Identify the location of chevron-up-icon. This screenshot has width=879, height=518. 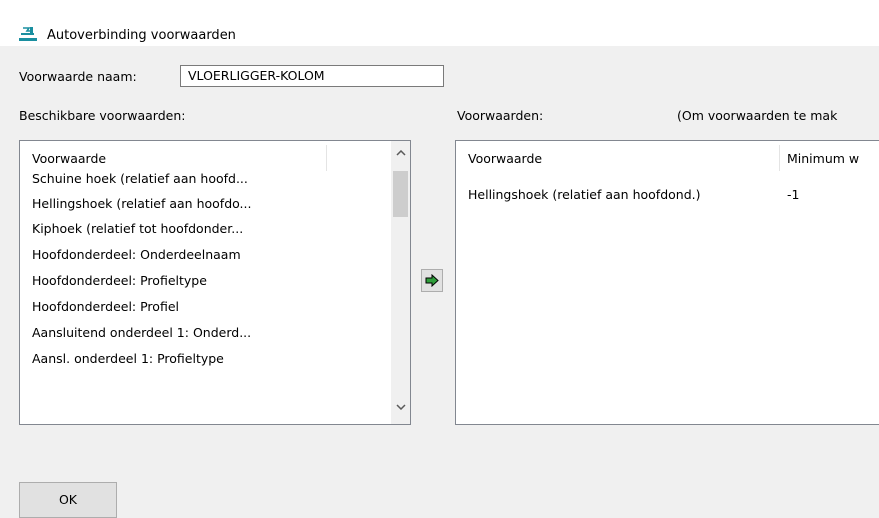
(400, 154).